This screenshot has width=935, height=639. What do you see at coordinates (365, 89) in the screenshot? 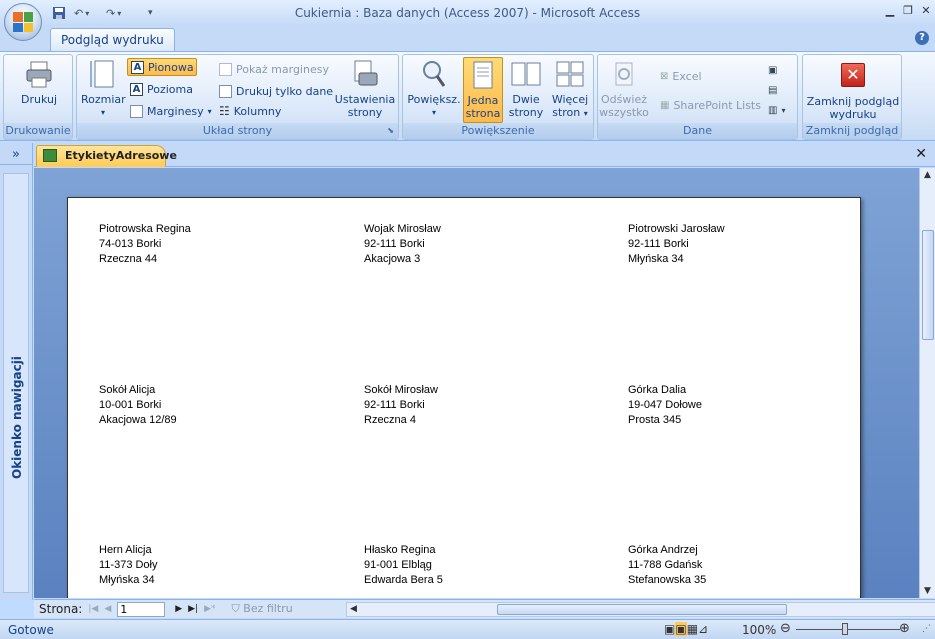
I see `page-setup-button: Ustawienia strony` at bounding box center [365, 89].